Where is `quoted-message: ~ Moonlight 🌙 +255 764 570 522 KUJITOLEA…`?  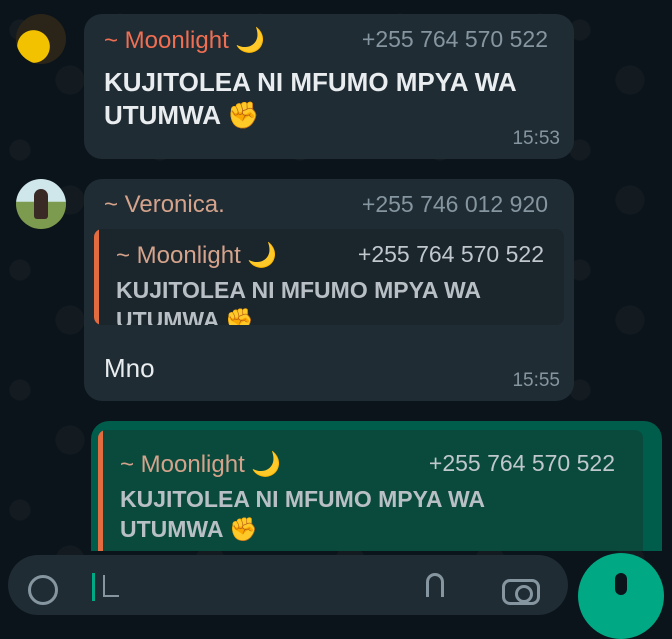
quoted-message: ~ Moonlight 🌙 +255 764 570 522 KUJITOLEA… is located at coordinates (329, 277).